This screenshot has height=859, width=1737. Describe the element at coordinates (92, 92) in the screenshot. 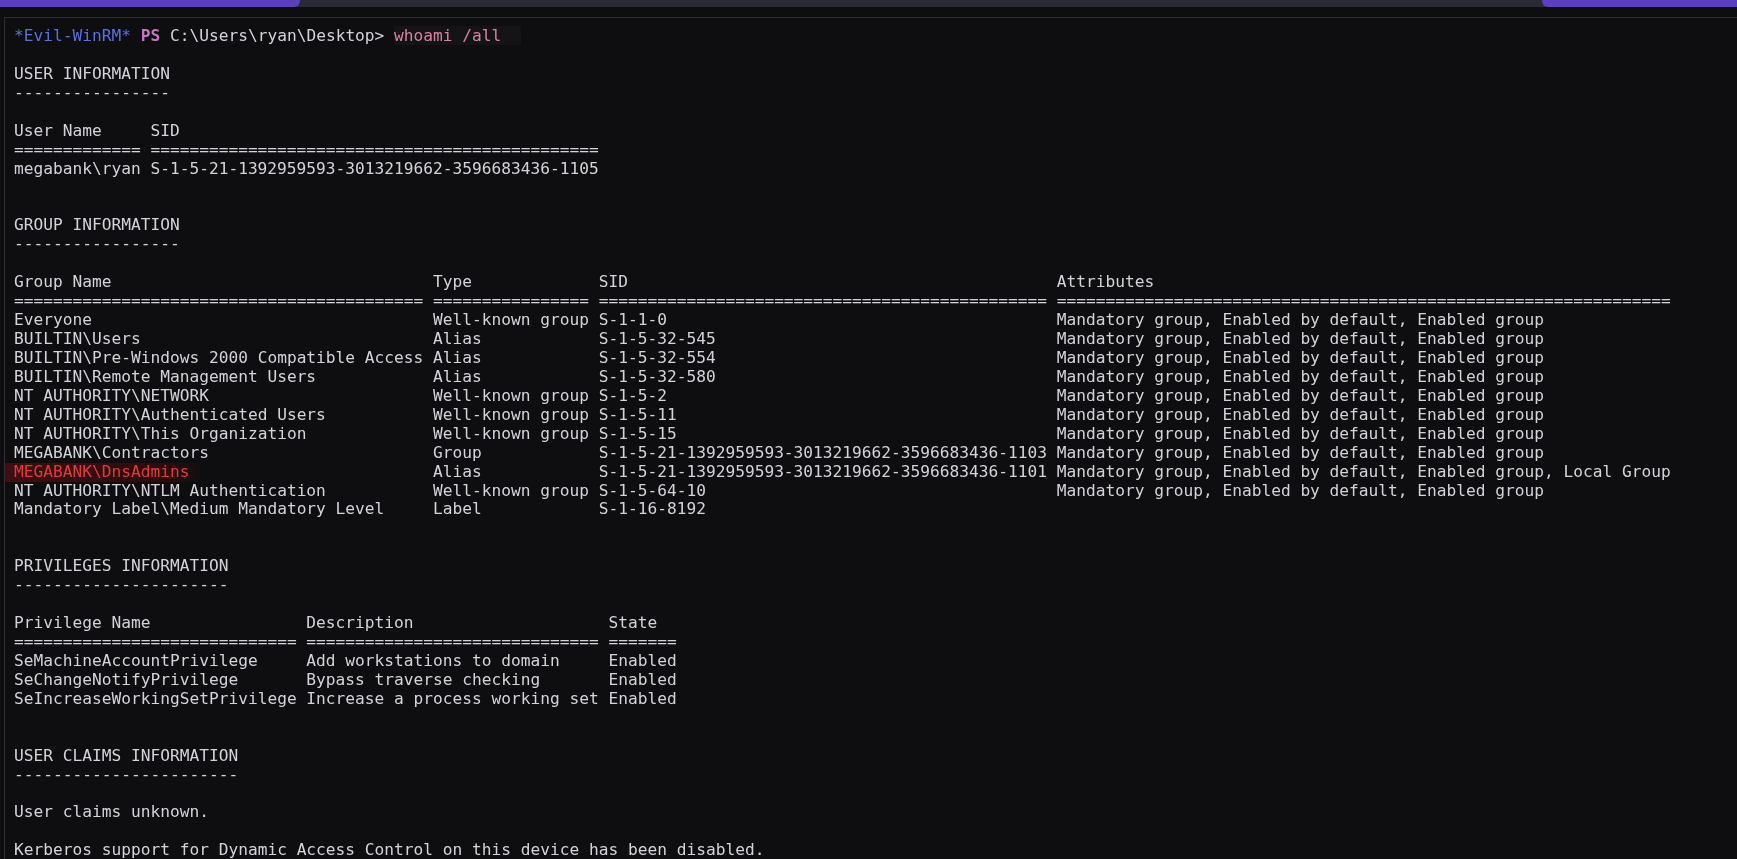

I see `dash-rule: ----------------` at that location.